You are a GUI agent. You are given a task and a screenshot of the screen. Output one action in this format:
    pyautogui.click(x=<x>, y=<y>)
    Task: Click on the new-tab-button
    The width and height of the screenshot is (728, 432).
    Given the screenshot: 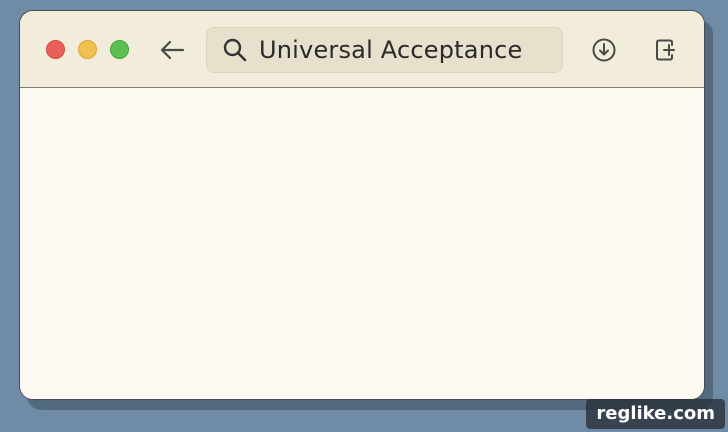 What is the action you would take?
    pyautogui.click(x=665, y=50)
    